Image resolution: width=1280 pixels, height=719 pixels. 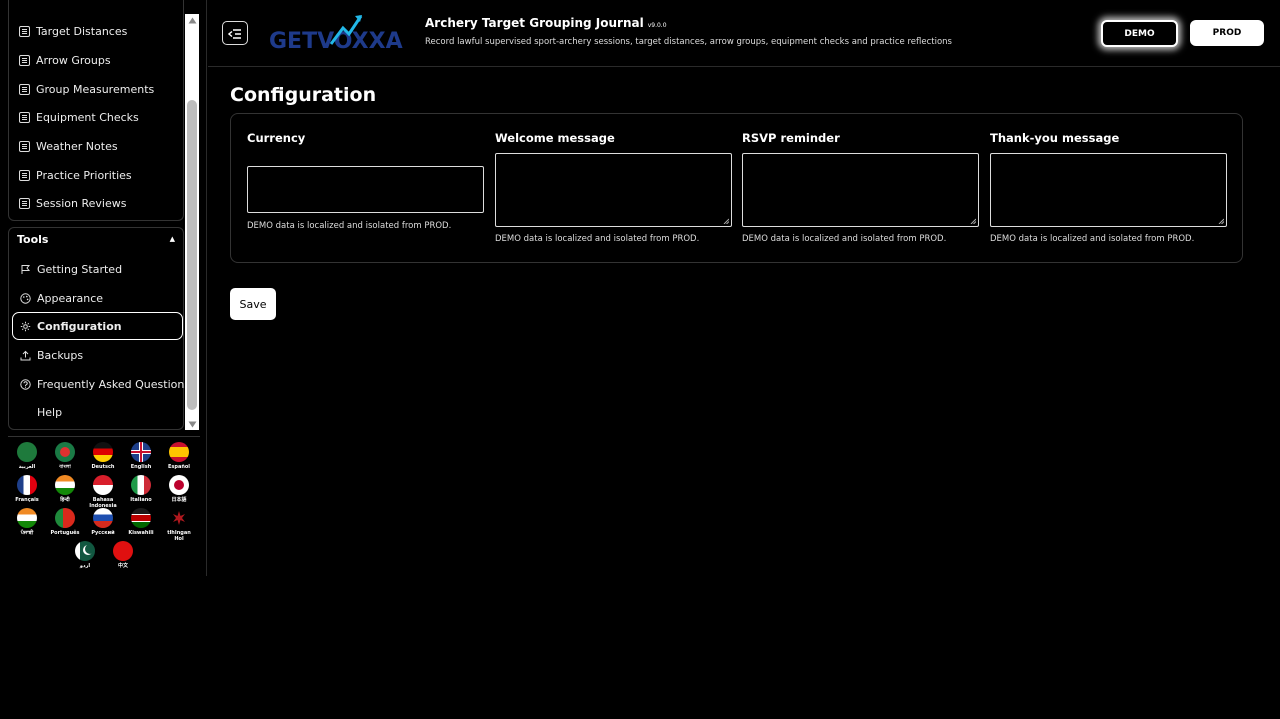 I want to click on tools-item-appearance: Appearance, so click(x=61, y=298).